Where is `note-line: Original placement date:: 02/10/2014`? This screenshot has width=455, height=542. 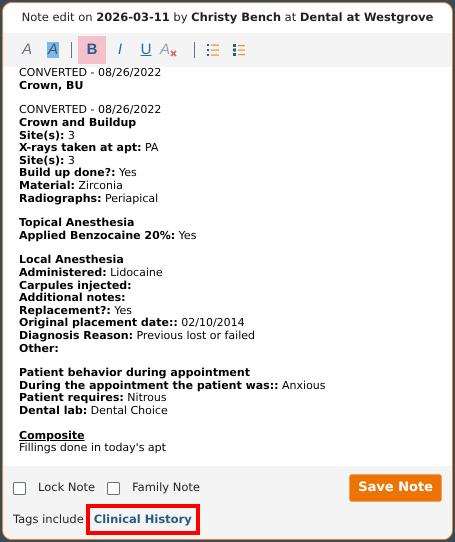 note-line: Original placement date:: 02/10/2014 is located at coordinates (132, 323).